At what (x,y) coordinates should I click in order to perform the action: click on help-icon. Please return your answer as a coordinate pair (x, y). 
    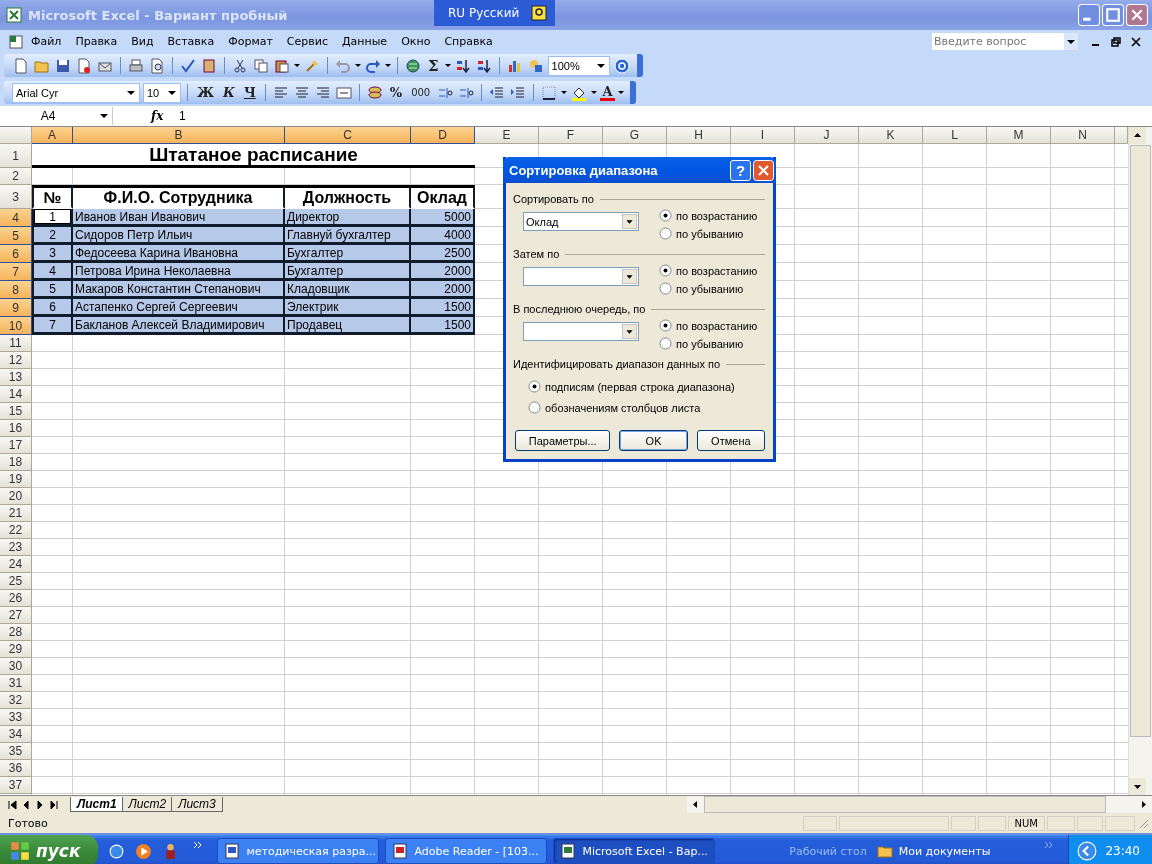
    Looking at the image, I should click on (539, 13).